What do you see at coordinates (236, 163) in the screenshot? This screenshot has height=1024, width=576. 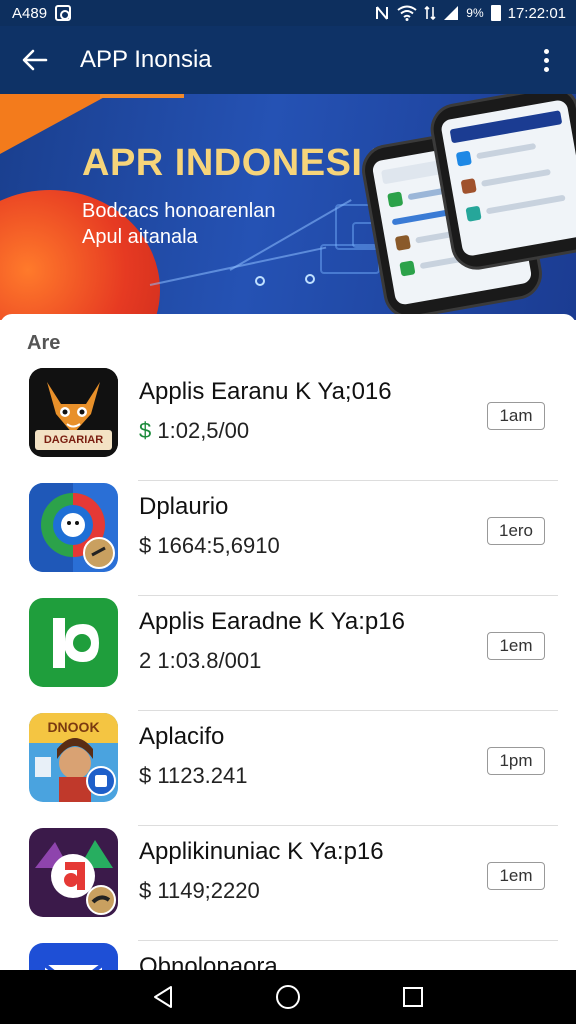 I see `banner-title: APR INDONESIA` at bounding box center [236, 163].